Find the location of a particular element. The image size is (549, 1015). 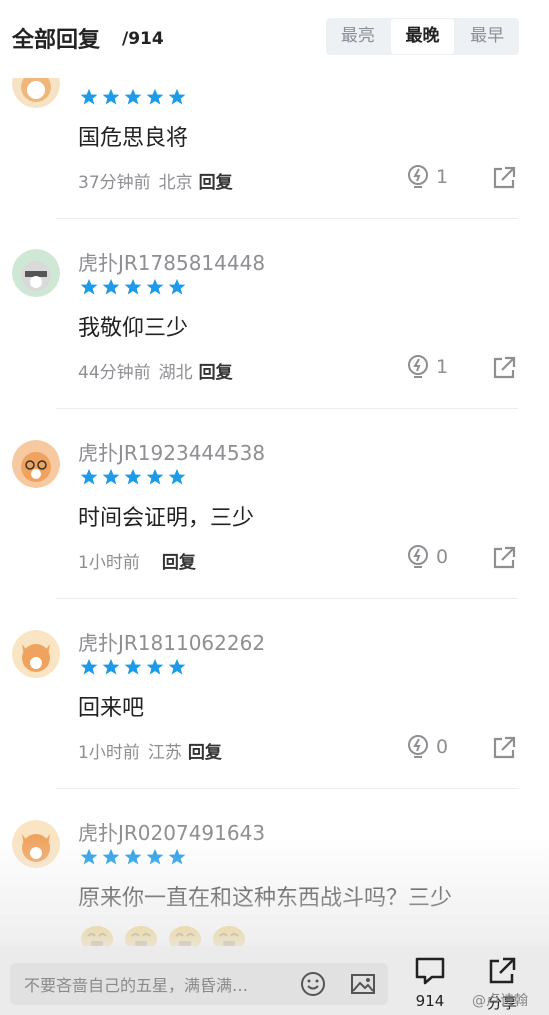

watermark: @卢诗翰 is located at coordinates (500, 1001).